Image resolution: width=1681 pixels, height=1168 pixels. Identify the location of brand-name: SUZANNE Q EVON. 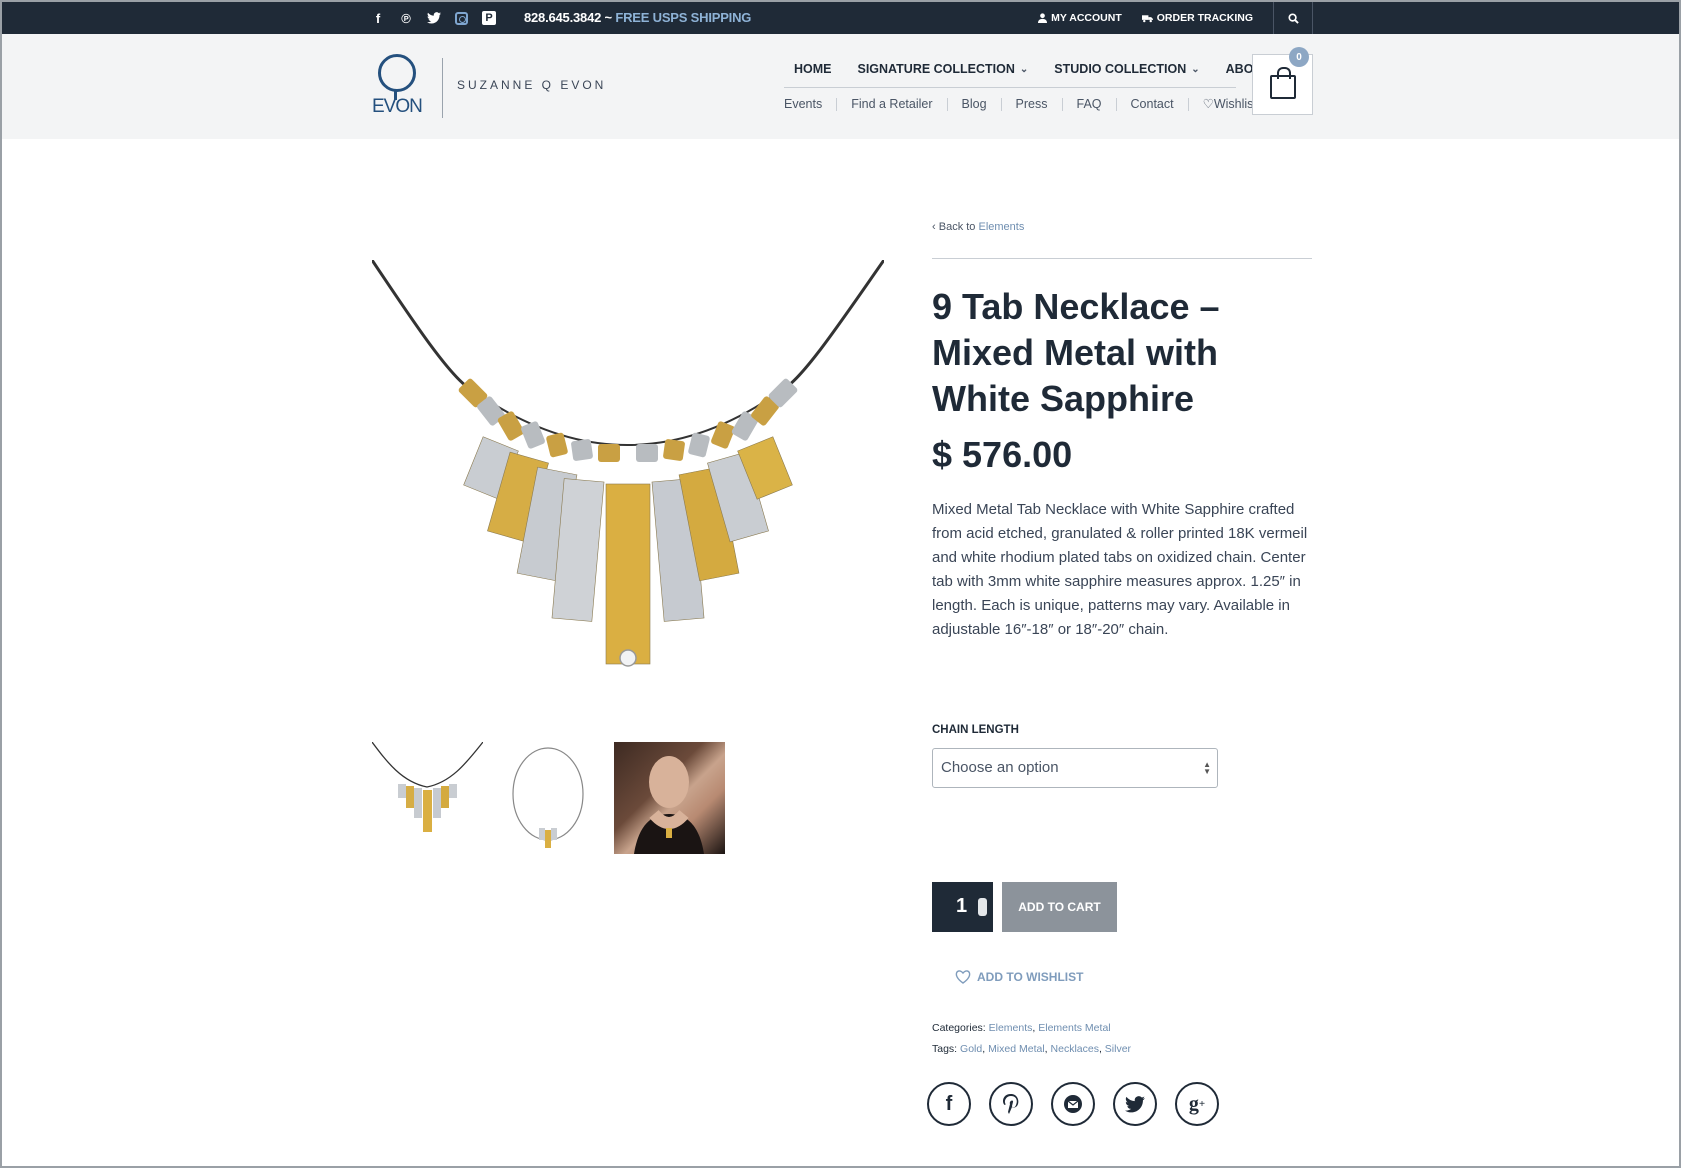
(532, 85).